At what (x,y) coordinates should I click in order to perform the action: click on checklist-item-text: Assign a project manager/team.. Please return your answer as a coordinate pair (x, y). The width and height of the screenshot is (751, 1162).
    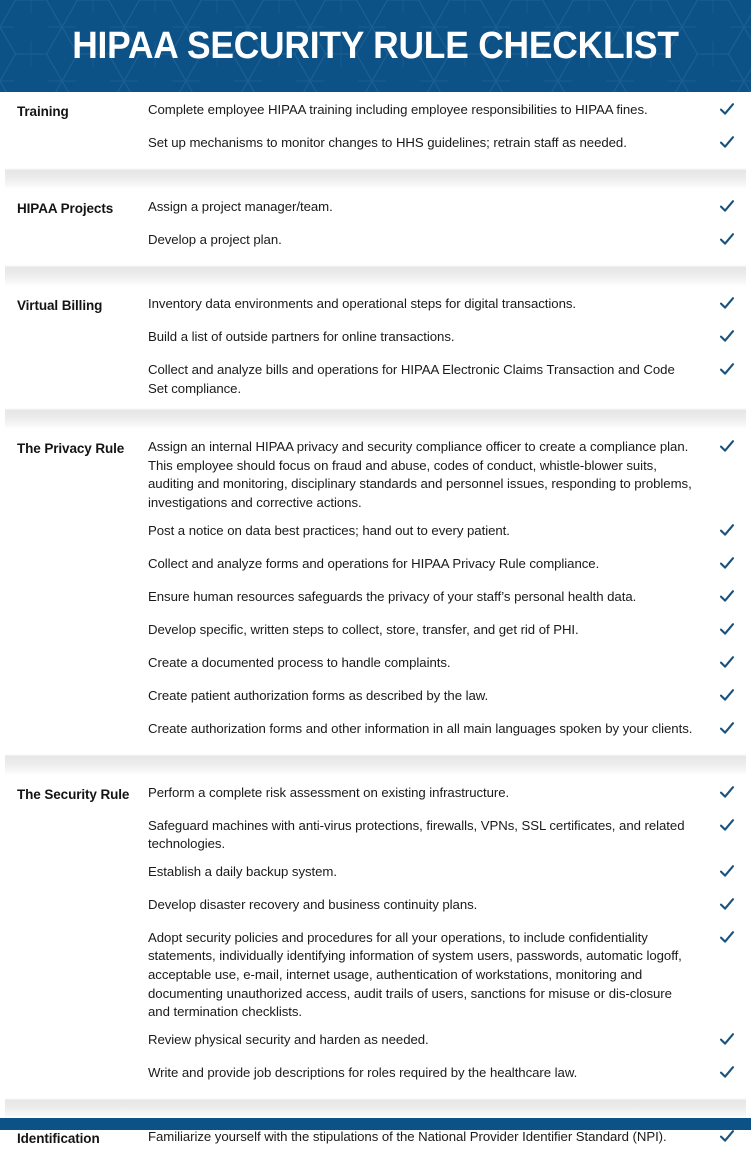
    Looking at the image, I should click on (240, 206).